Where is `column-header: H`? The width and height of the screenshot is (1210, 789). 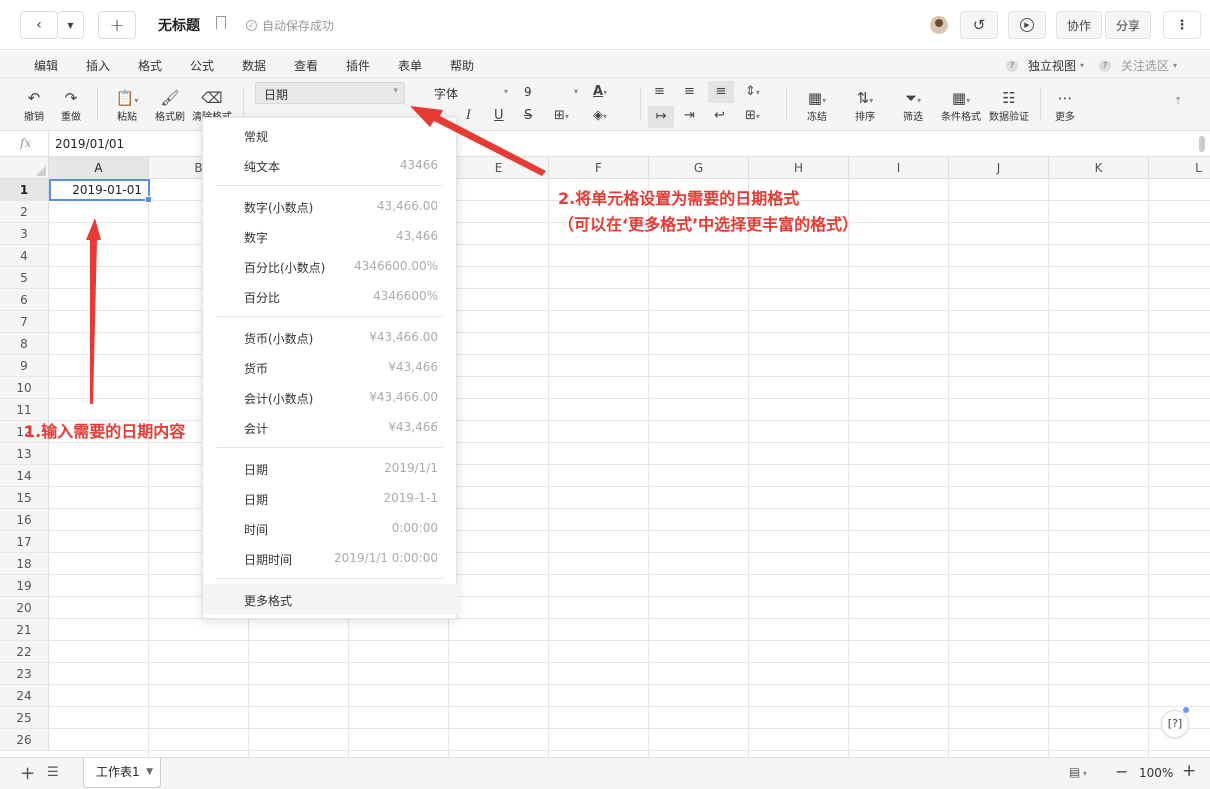
column-header: H is located at coordinates (799, 168).